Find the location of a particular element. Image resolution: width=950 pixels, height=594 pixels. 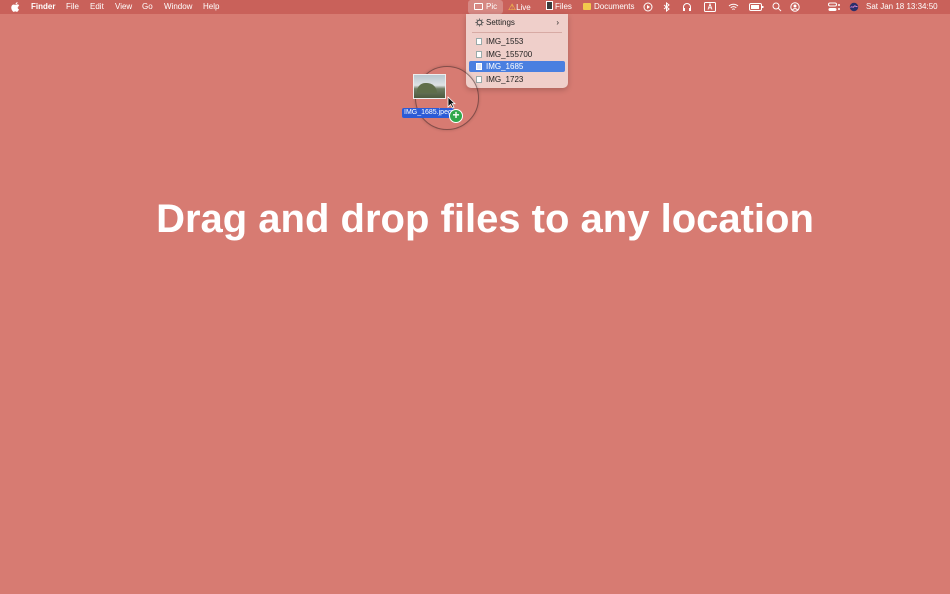

copy-plus-badge: + is located at coordinates (456, 116).